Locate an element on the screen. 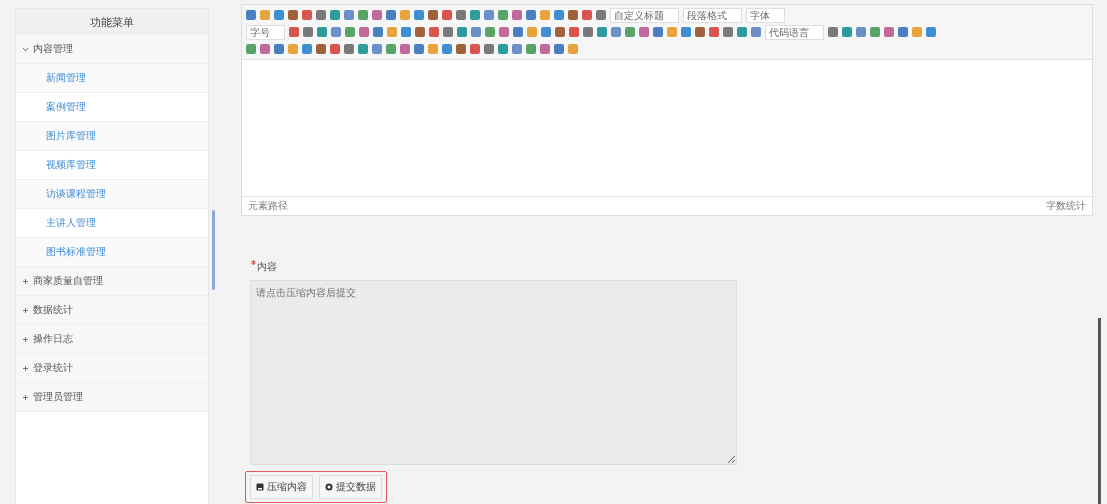 The height and width of the screenshot is (504, 1107). menu-group: 登录统计 is located at coordinates (112, 368).